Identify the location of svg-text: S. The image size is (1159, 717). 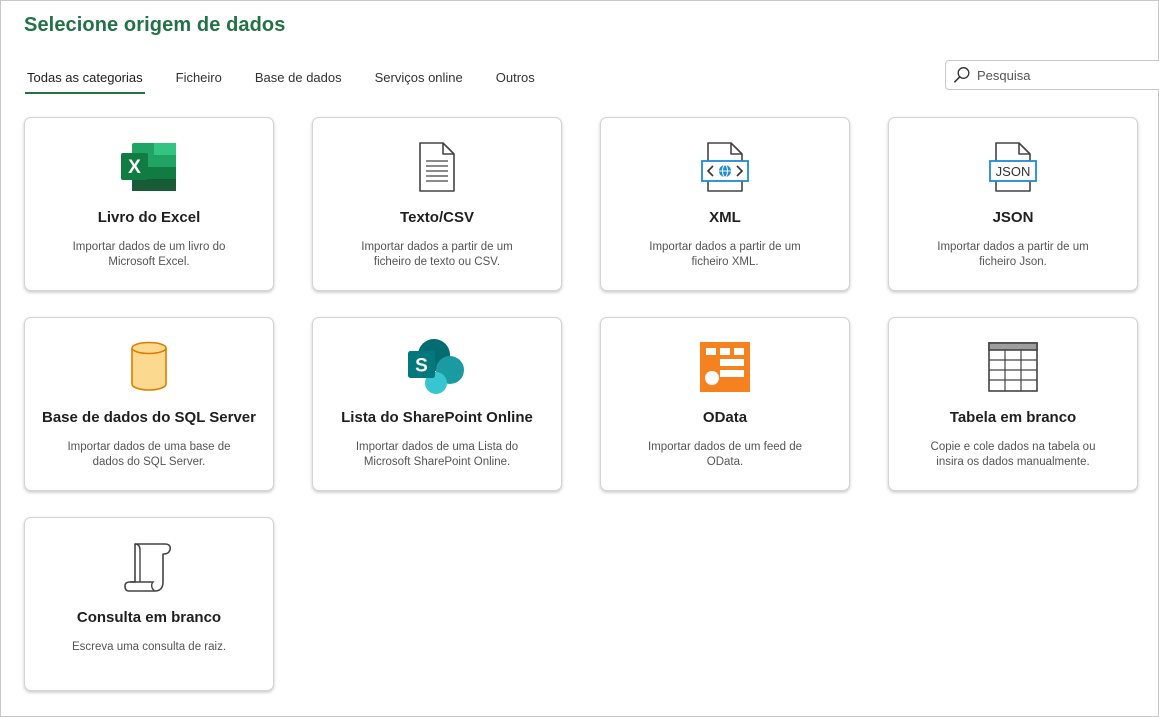
(421, 366).